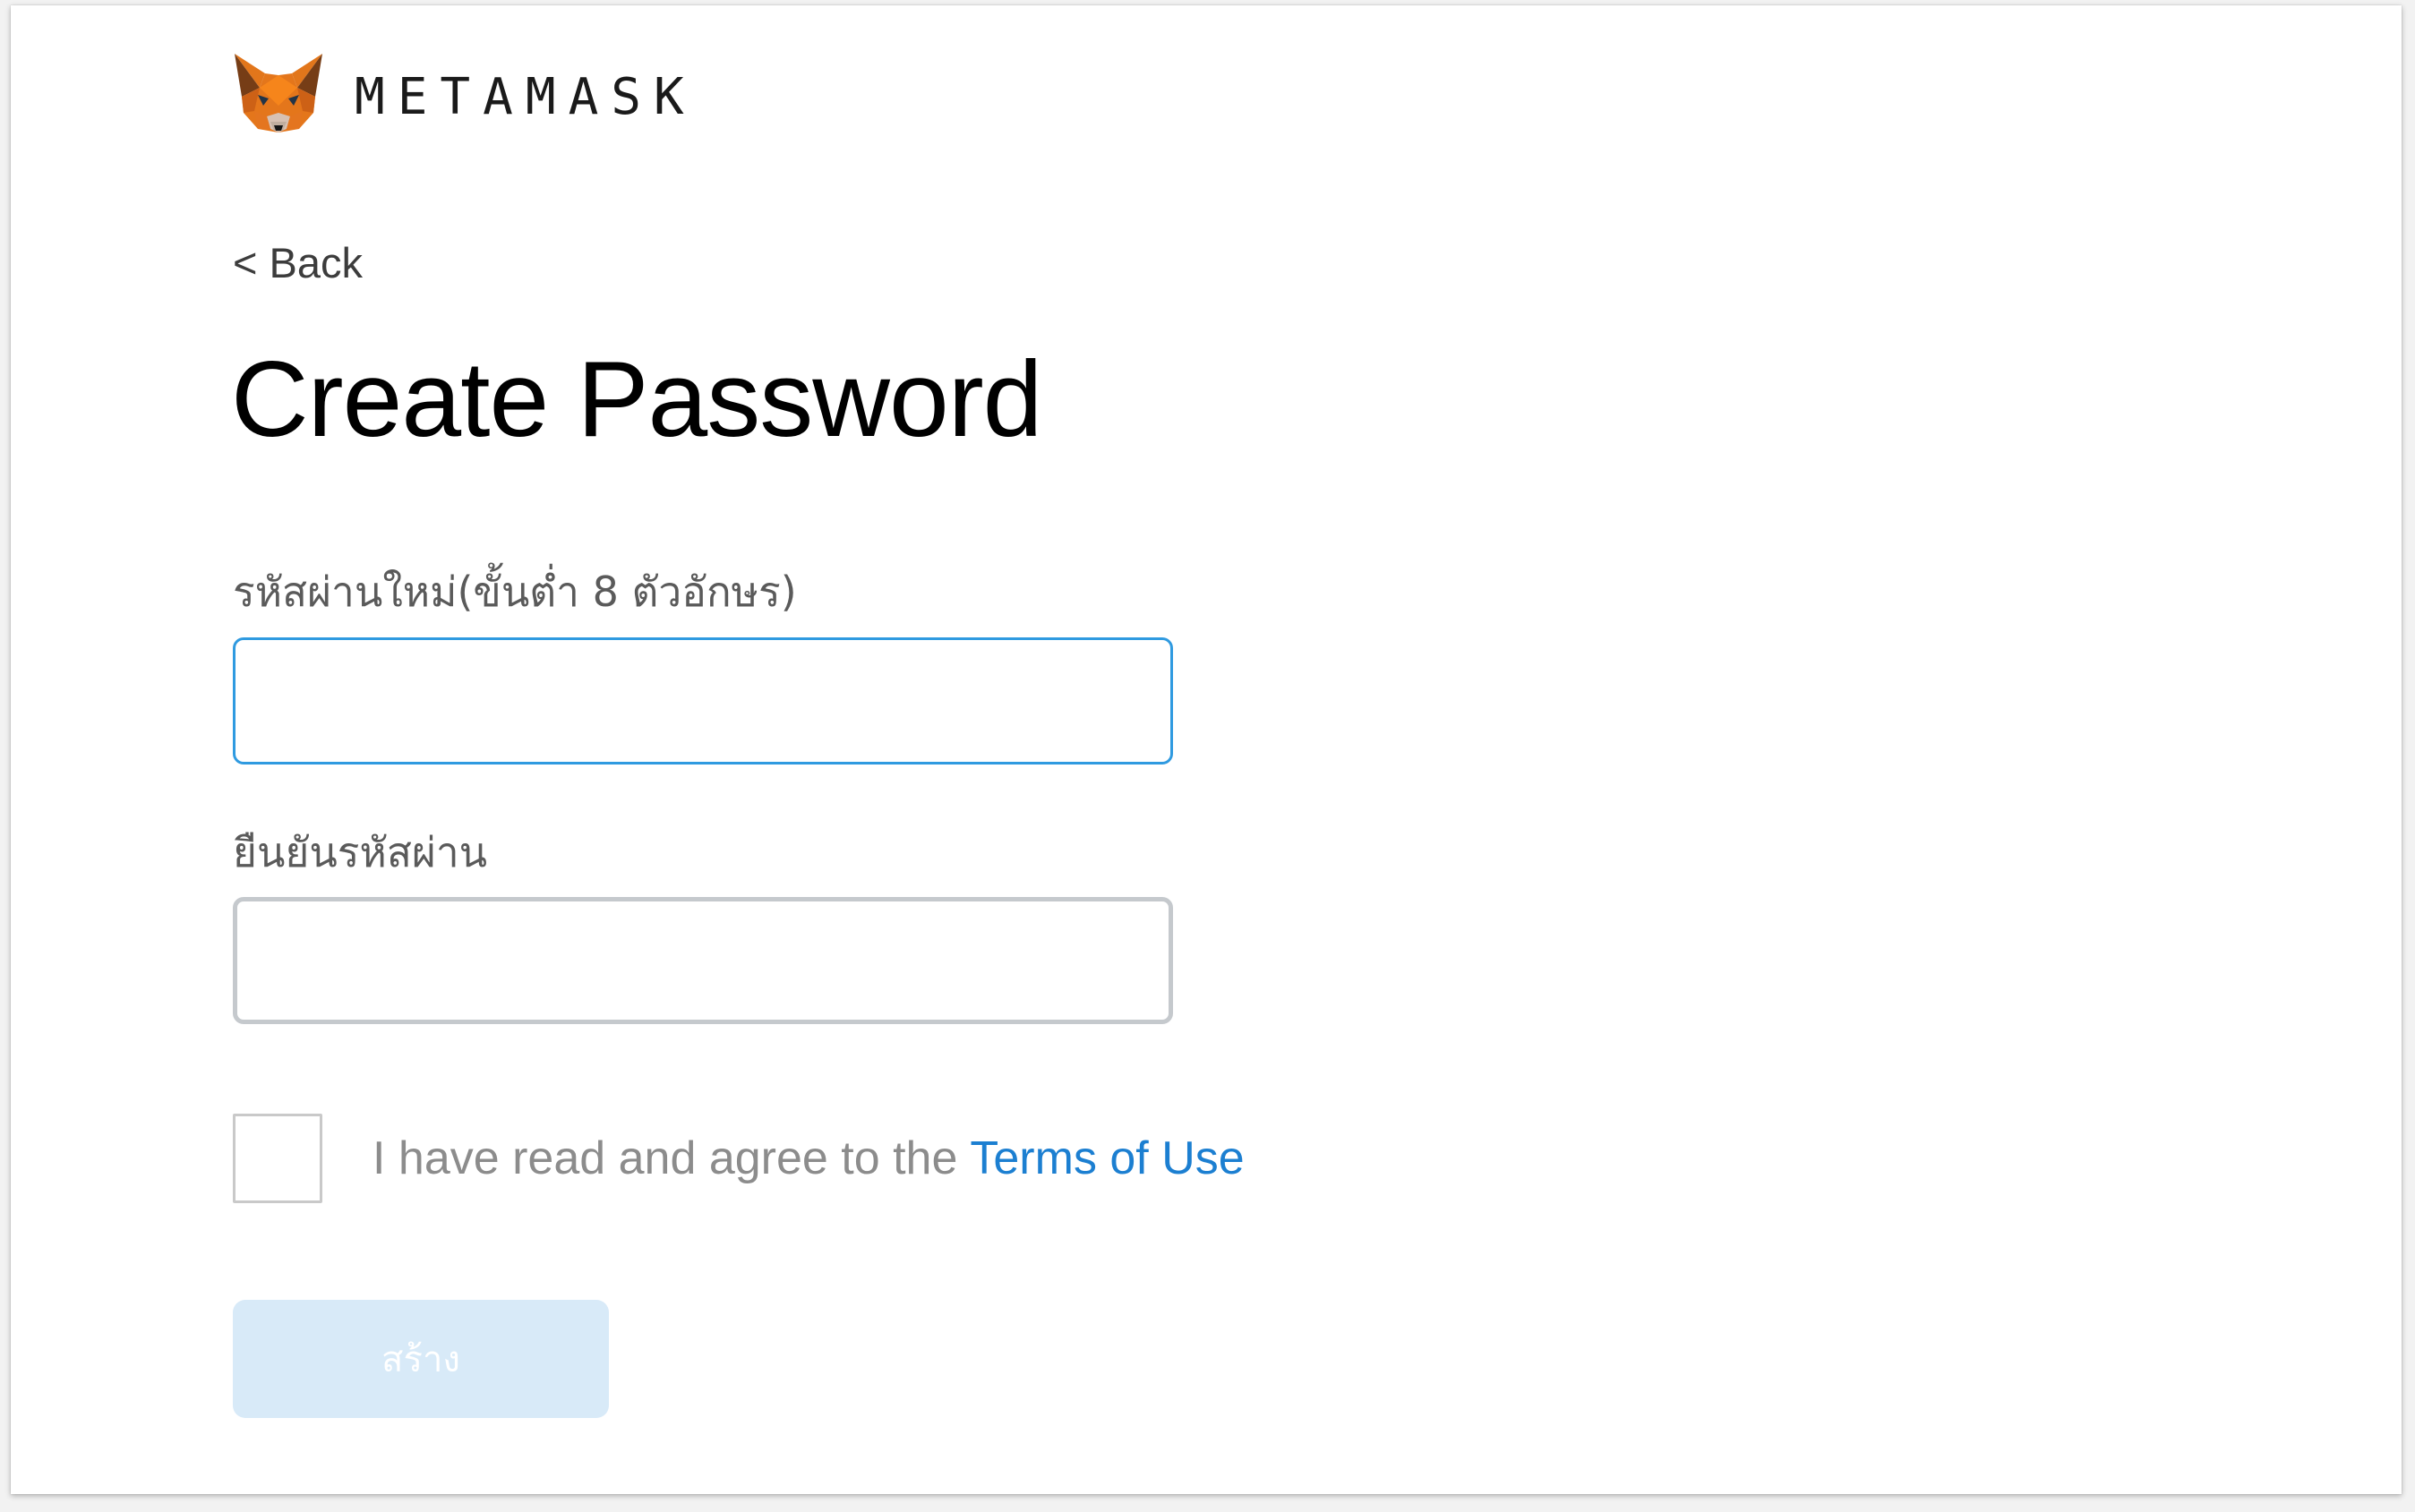 Image resolution: width=2415 pixels, height=1512 pixels. I want to click on create-button: สร้าง, so click(421, 1359).